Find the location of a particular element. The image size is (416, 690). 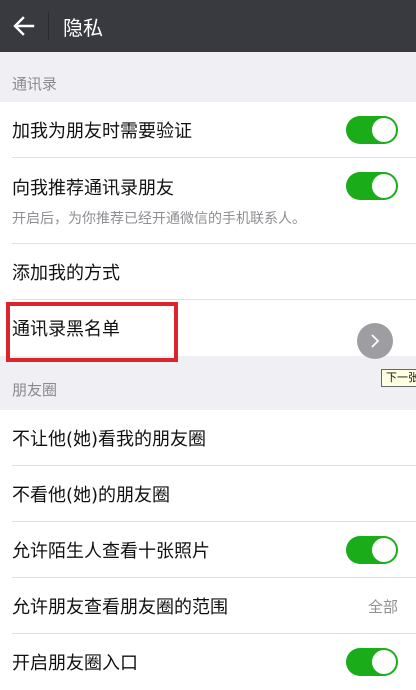

moments-entry-toggle is located at coordinates (372, 662).